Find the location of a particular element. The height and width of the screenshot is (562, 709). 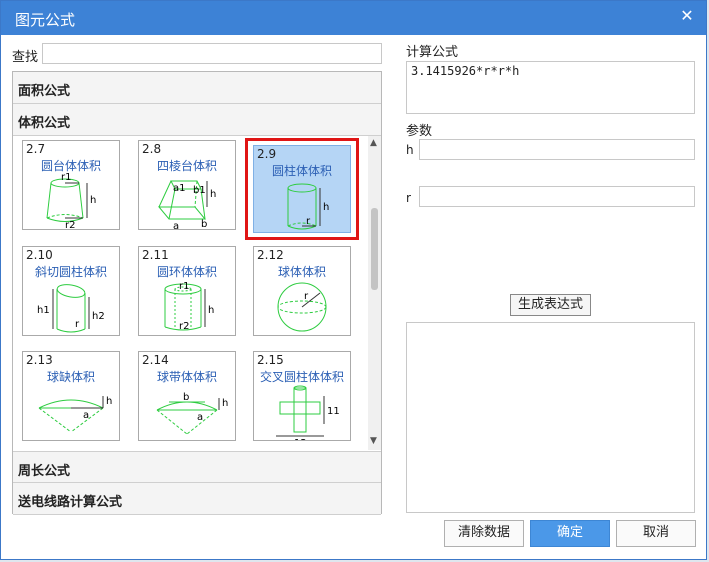

param-r-label: r is located at coordinates (408, 198).